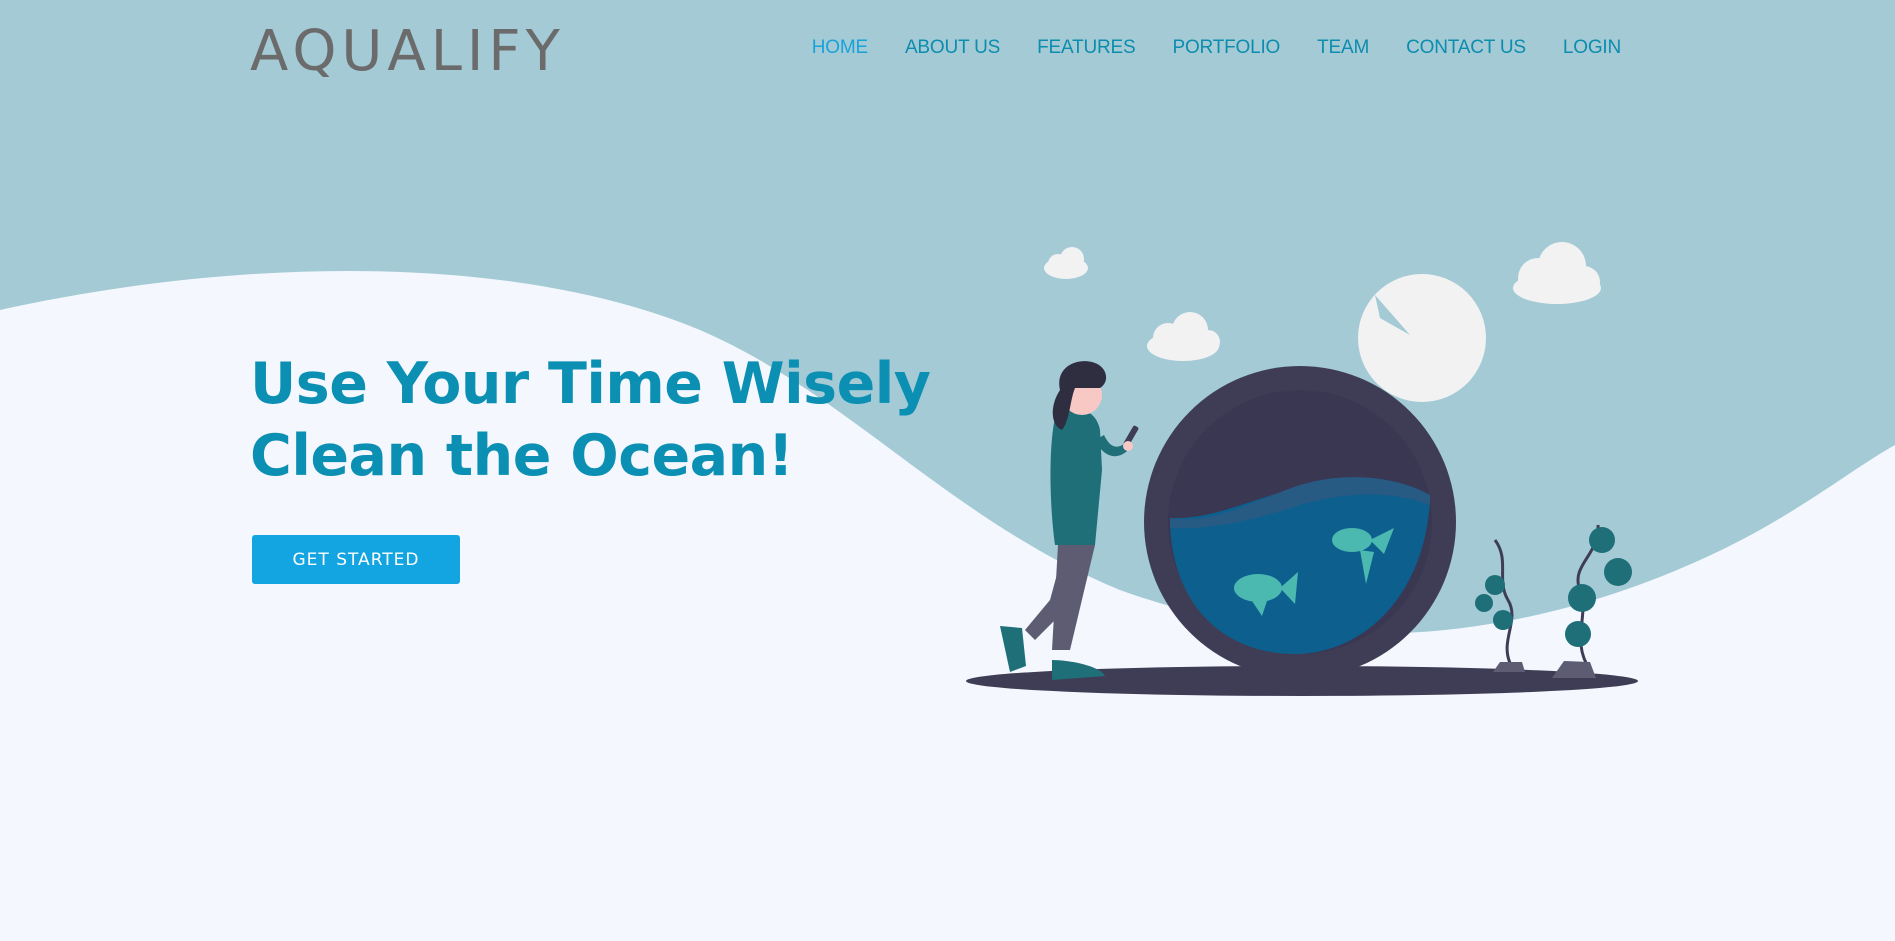 The width and height of the screenshot is (1895, 941). What do you see at coordinates (1300, 522) in the screenshot?
I see `fish-bowl-icon` at bounding box center [1300, 522].